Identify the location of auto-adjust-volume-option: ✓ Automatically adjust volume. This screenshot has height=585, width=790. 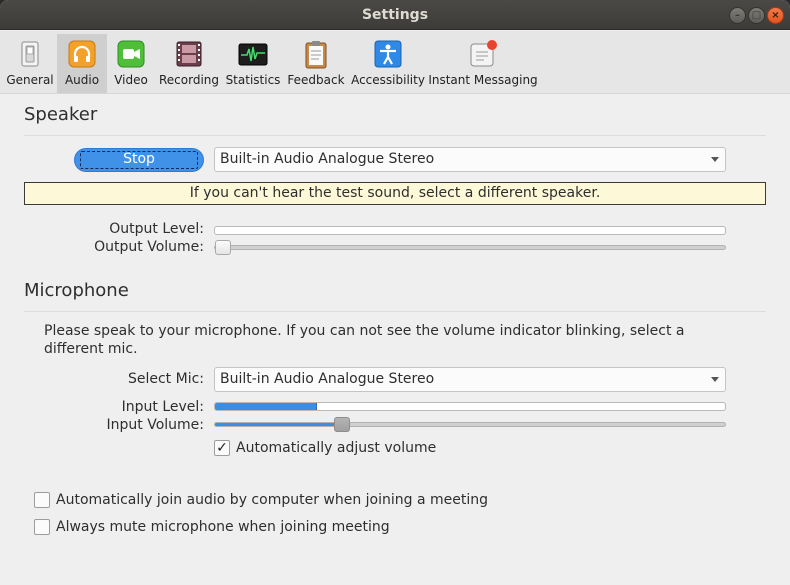
(325, 448).